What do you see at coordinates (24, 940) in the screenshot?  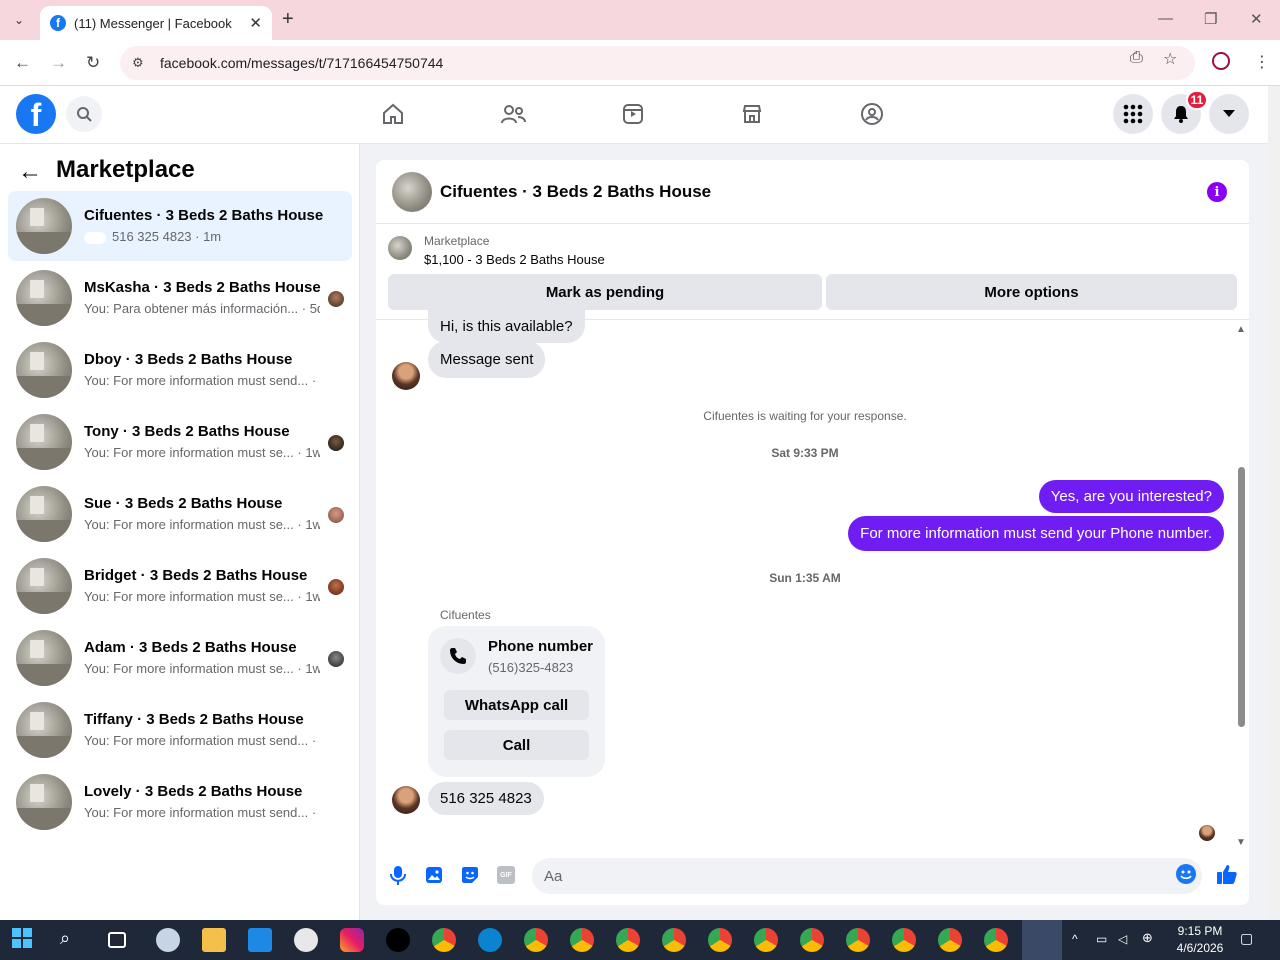 I see `start-icon` at bounding box center [24, 940].